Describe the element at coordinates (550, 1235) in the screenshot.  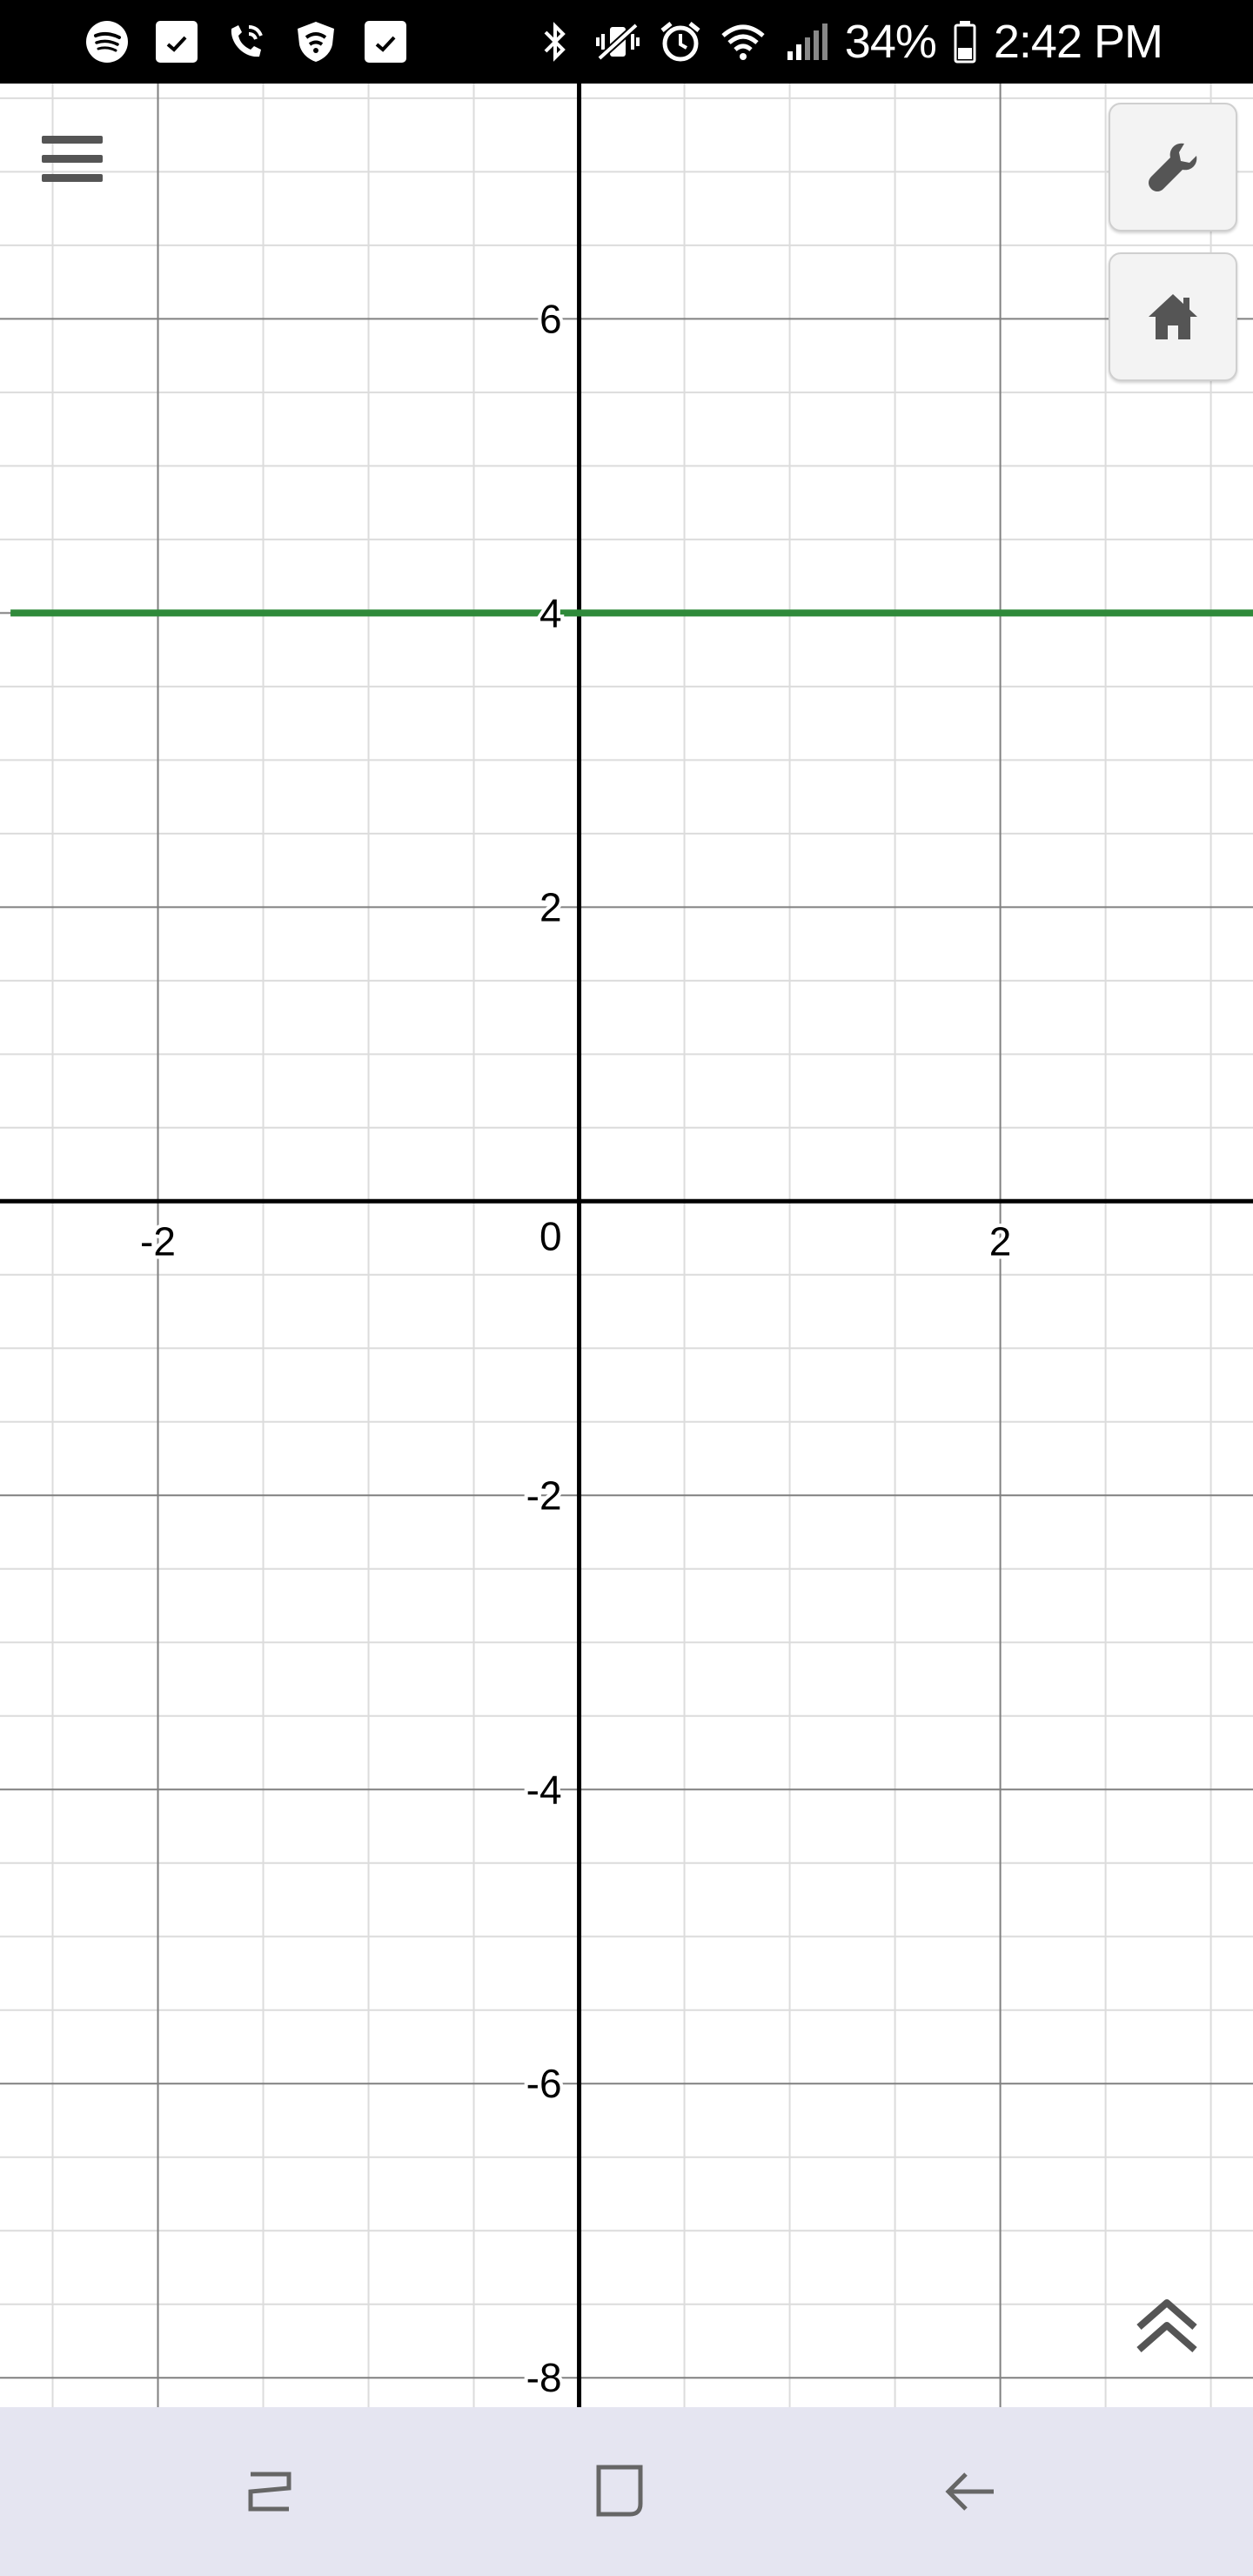
I see `origin-label: 0` at that location.